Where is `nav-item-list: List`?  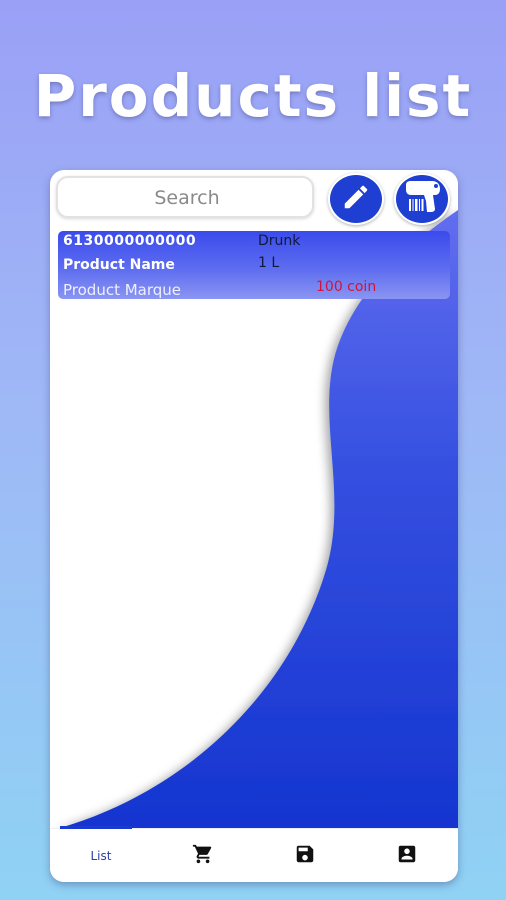 nav-item-list: List is located at coordinates (101, 855).